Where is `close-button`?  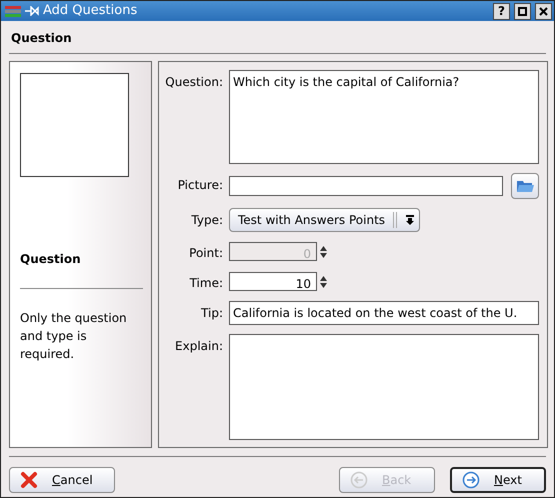 close-button is located at coordinates (543, 11).